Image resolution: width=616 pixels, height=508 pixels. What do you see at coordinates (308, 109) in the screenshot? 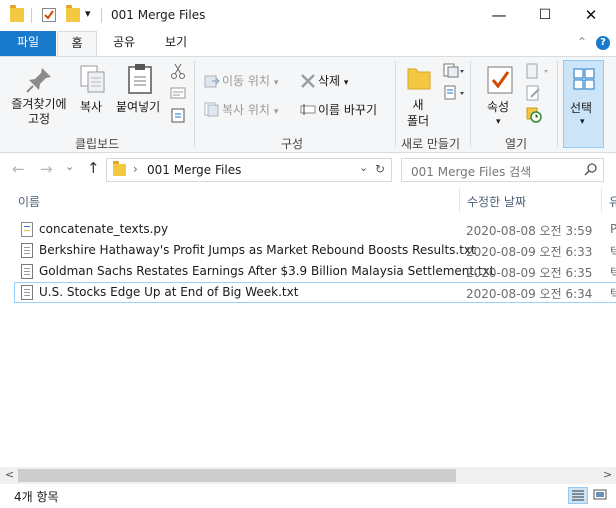
I see `rename-icon` at bounding box center [308, 109].